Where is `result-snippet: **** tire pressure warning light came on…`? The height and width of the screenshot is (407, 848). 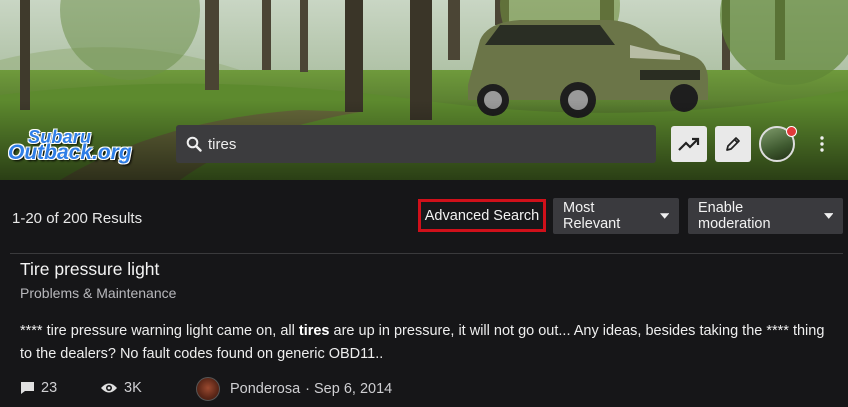 result-snippet: **** tire pressure warning light came on… is located at coordinates (427, 343).